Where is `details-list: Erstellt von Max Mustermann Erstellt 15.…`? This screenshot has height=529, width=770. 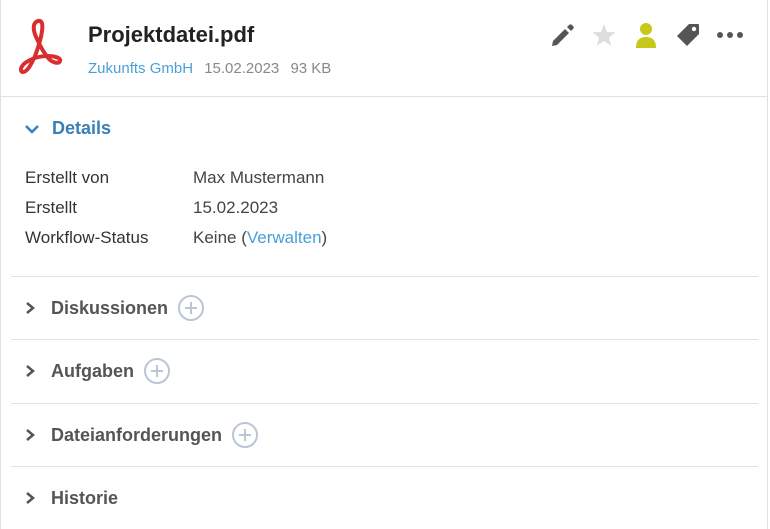 details-list: Erstellt von Max Mustermann Erstellt 15.… is located at coordinates (176, 208).